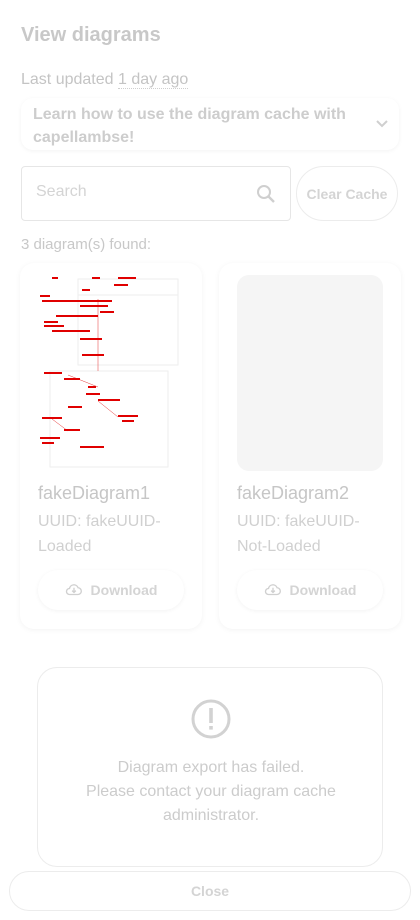 The height and width of the screenshot is (920, 420). What do you see at coordinates (266, 194) in the screenshot?
I see `search-icon` at bounding box center [266, 194].